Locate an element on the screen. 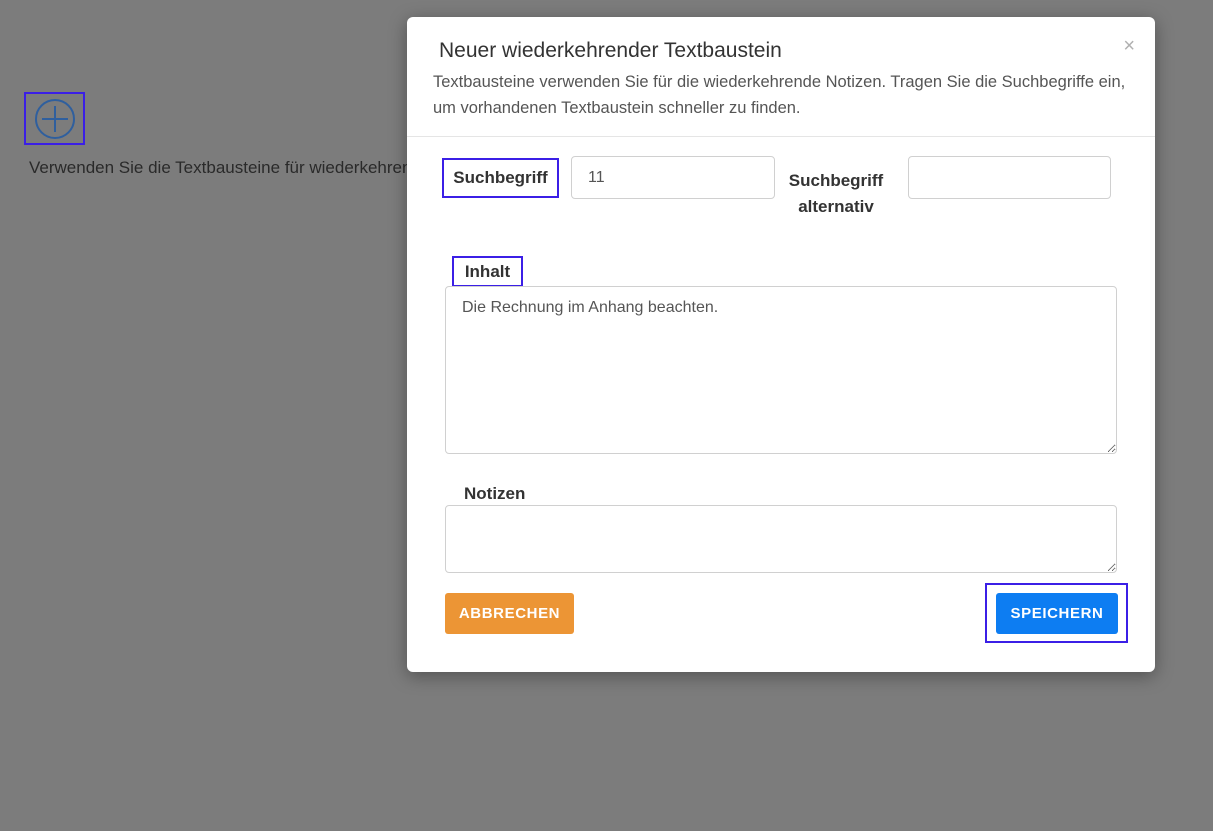 Image resolution: width=1213 pixels, height=831 pixels. alt-search-term-label-line2: alternativ is located at coordinates (836, 206).